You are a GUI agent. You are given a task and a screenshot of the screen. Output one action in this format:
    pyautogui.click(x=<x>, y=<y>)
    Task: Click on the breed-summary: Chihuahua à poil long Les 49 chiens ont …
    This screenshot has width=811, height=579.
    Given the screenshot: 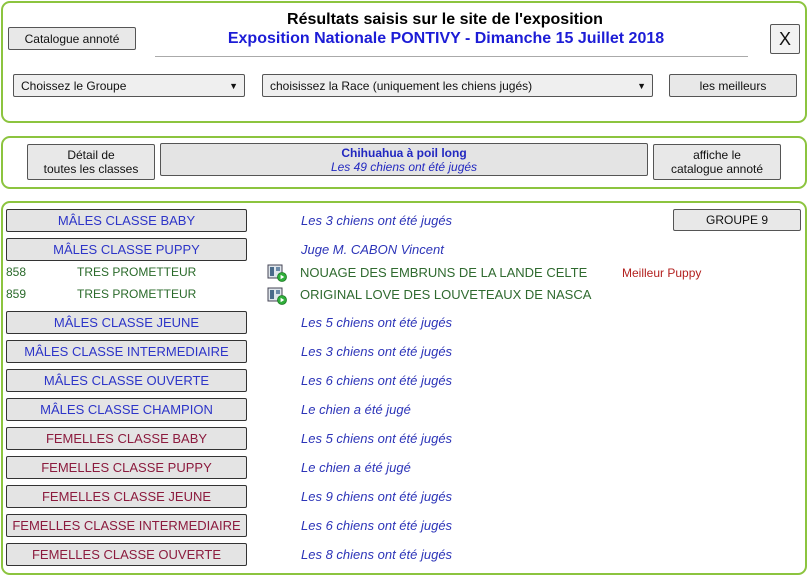 What is the action you would take?
    pyautogui.click(x=404, y=159)
    